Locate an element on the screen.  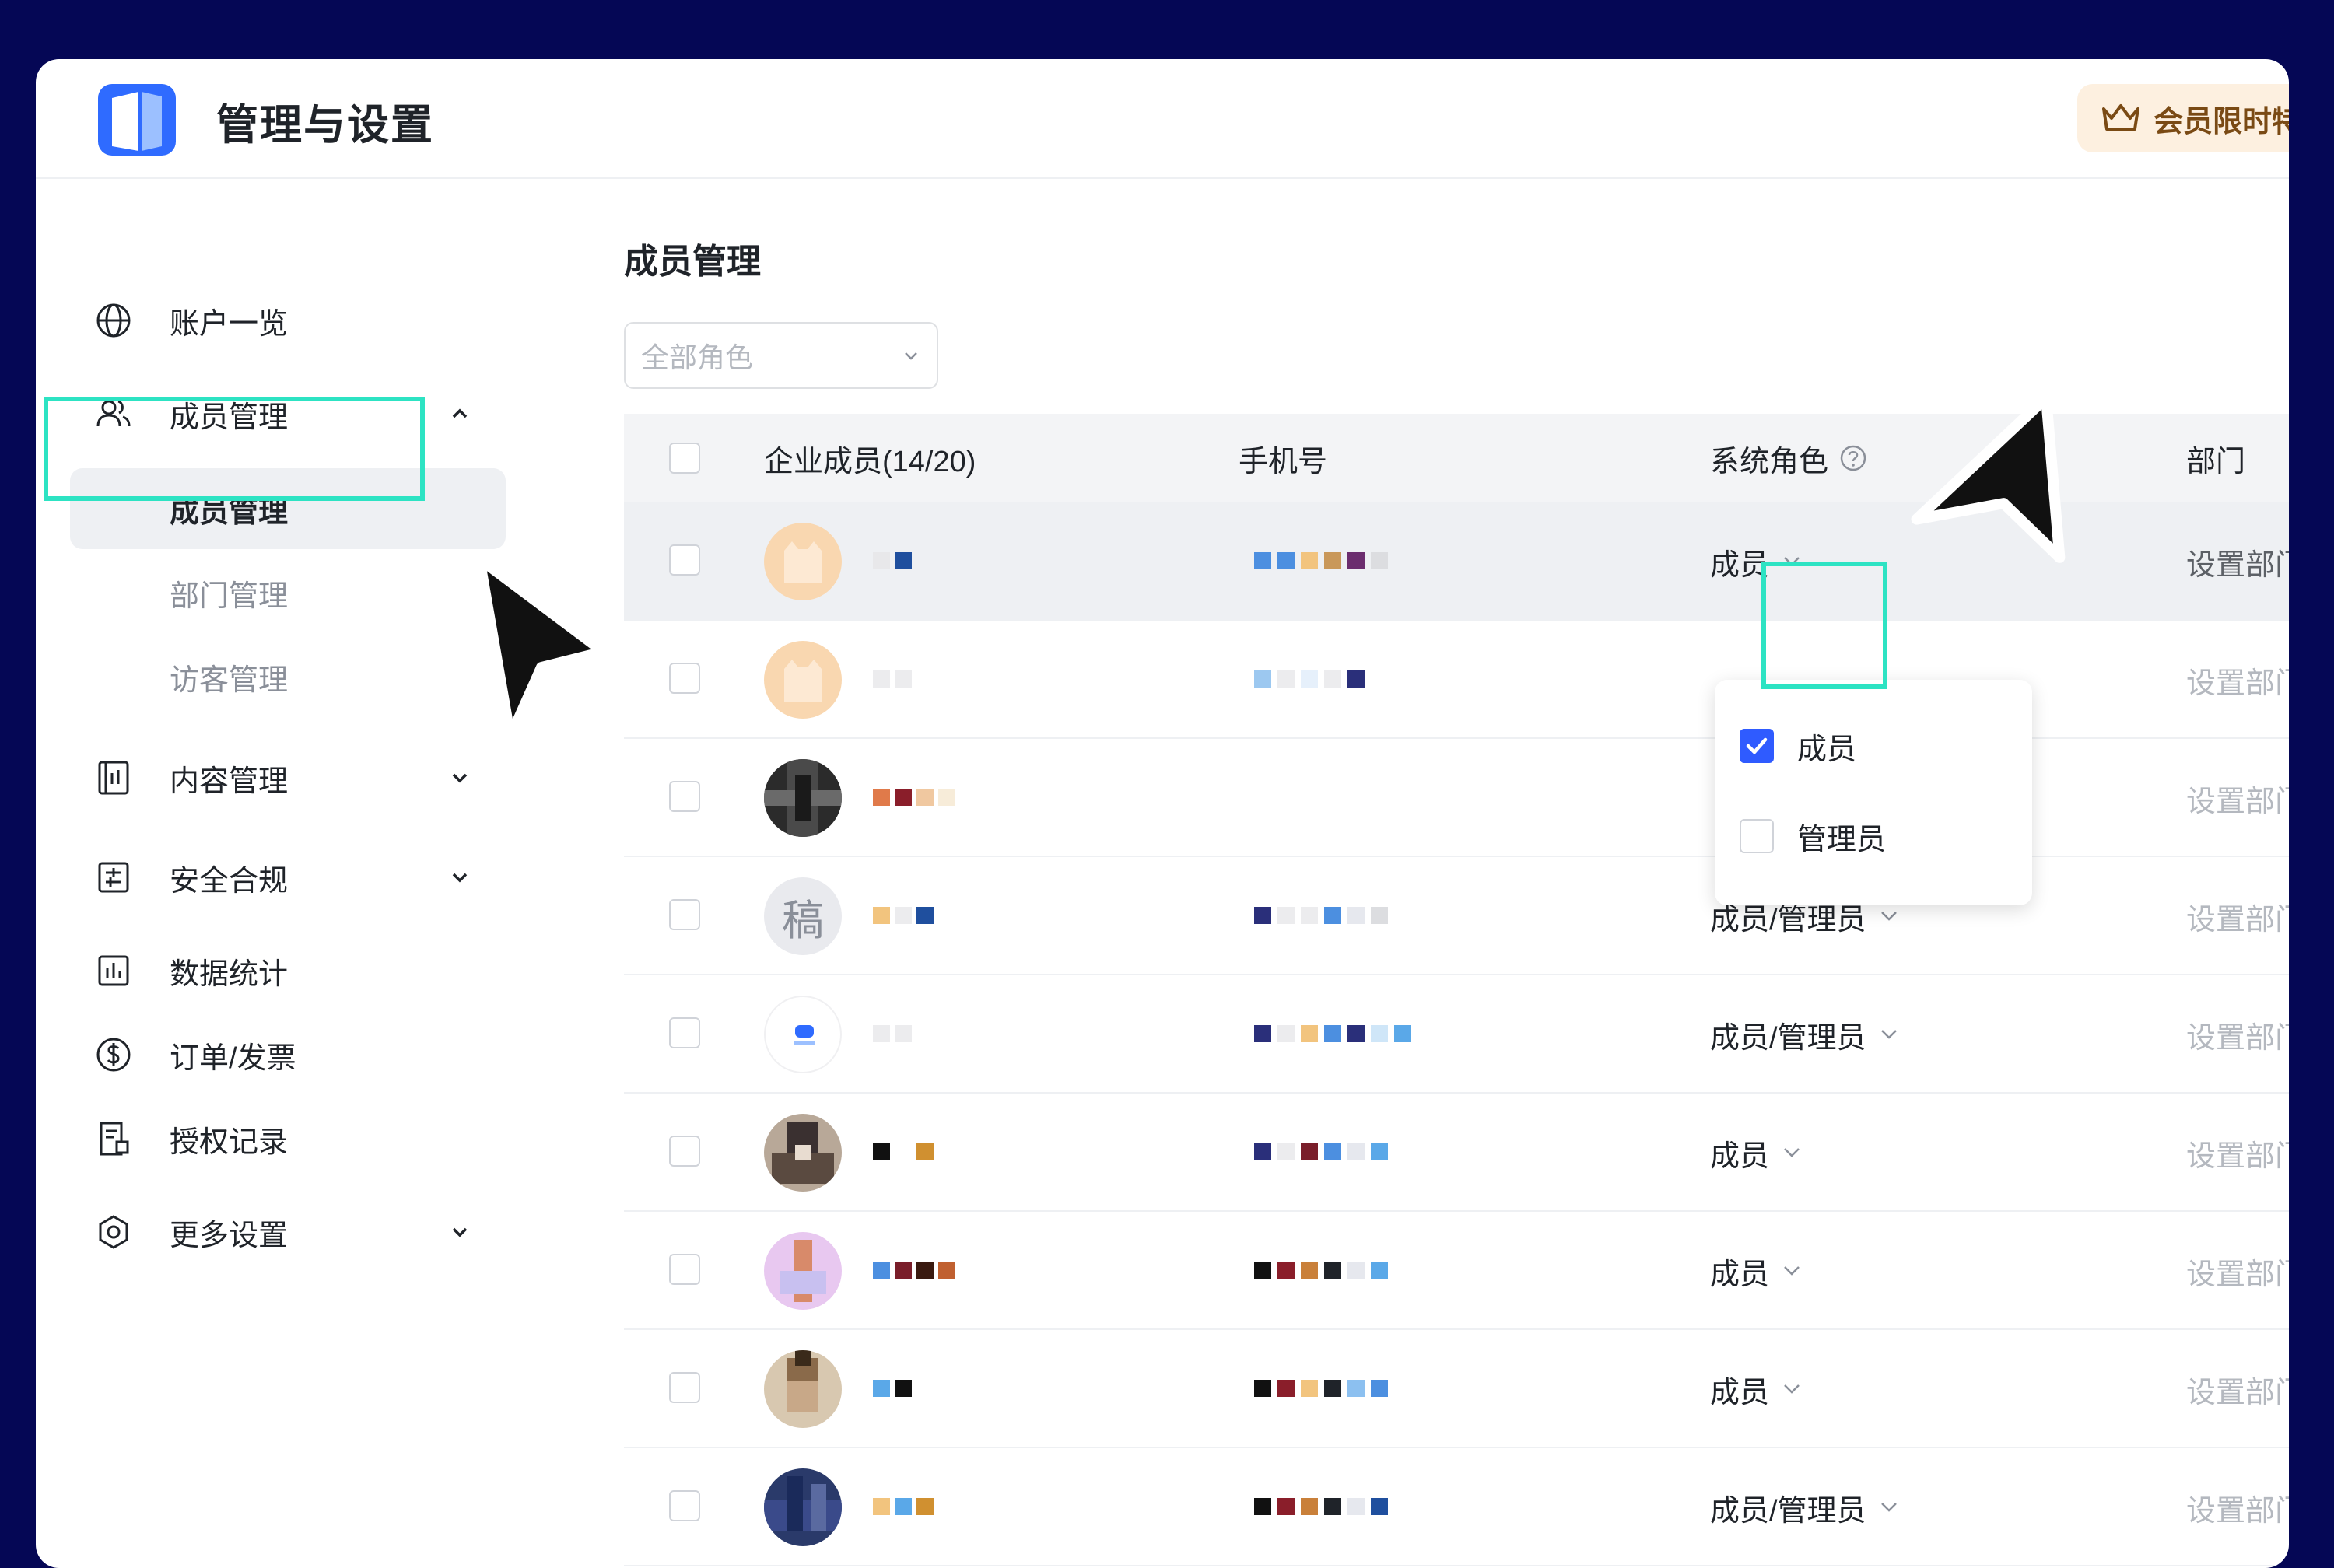
column-header-department: 部门 is located at coordinates (2216, 462).